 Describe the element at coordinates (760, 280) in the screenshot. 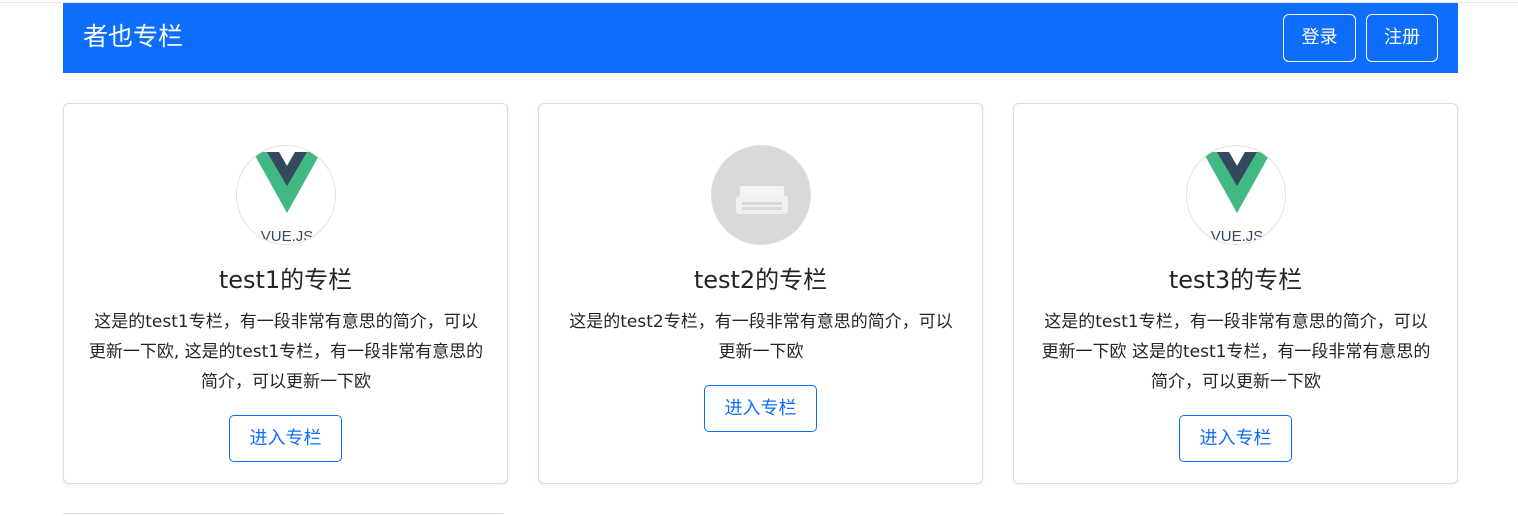

I see `column-title: test2的专栏` at that location.